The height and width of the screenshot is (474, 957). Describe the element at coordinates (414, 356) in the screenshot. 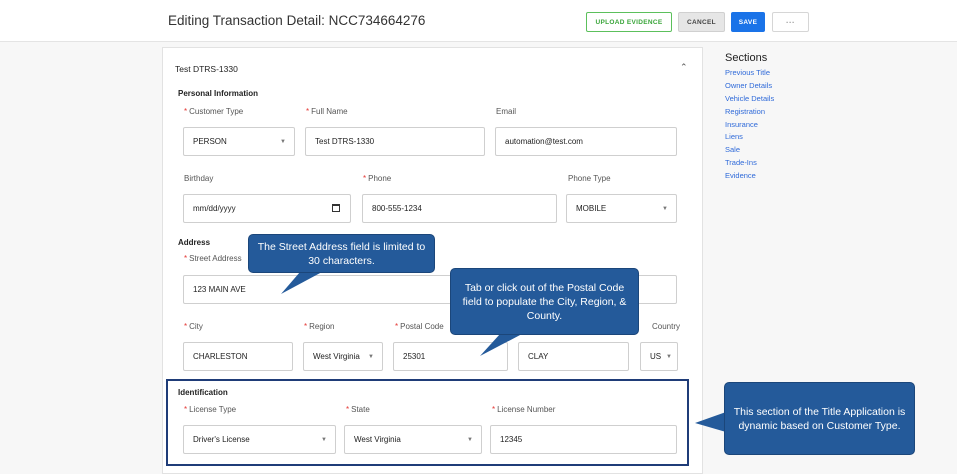

I see `postal-code-value: 25301` at that location.